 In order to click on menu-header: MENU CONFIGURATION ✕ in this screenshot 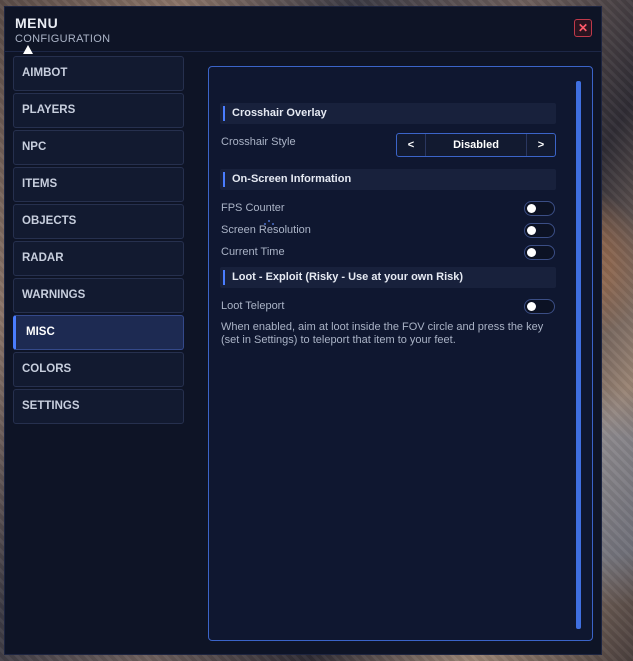, I will do `click(303, 29)`.